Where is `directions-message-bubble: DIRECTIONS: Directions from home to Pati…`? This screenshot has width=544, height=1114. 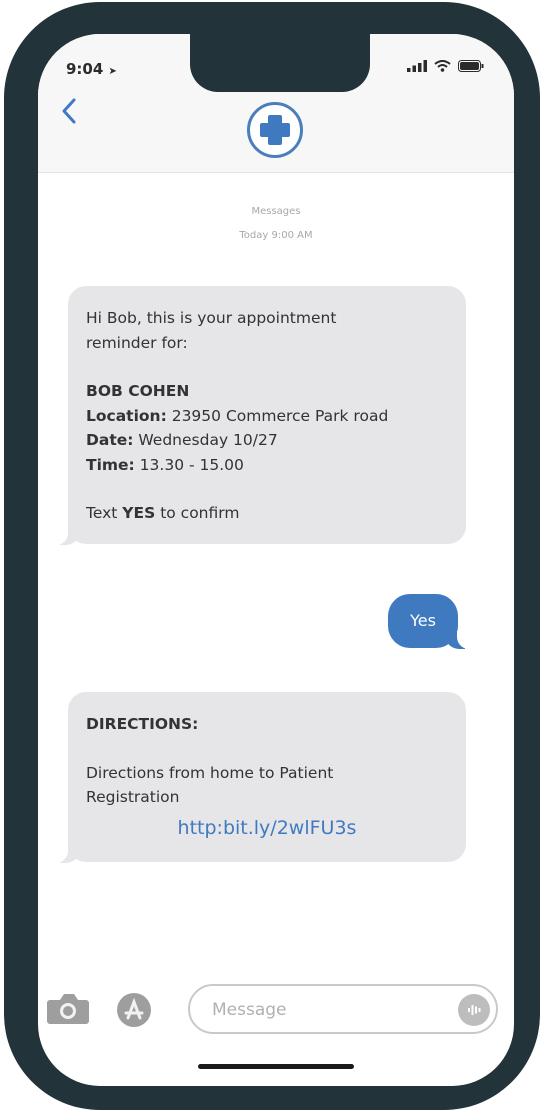
directions-message-bubble: DIRECTIONS: Directions from home to Pati… is located at coordinates (258, 777).